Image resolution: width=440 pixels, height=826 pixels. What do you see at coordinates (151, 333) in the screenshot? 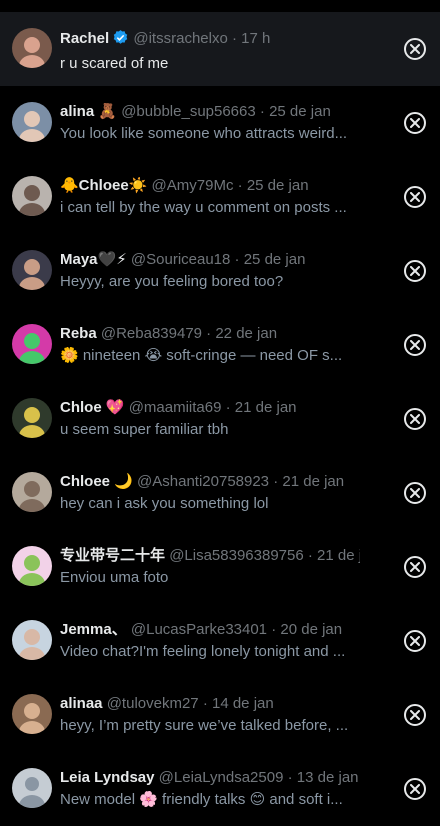
I see `user-handle: @Reba839479` at bounding box center [151, 333].